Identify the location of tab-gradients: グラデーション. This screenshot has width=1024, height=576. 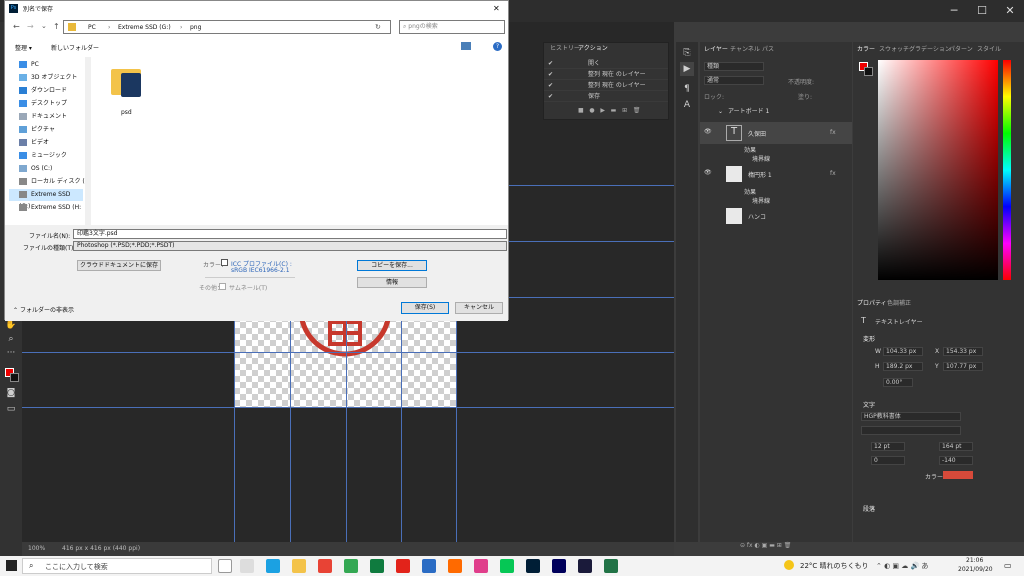
(930, 50).